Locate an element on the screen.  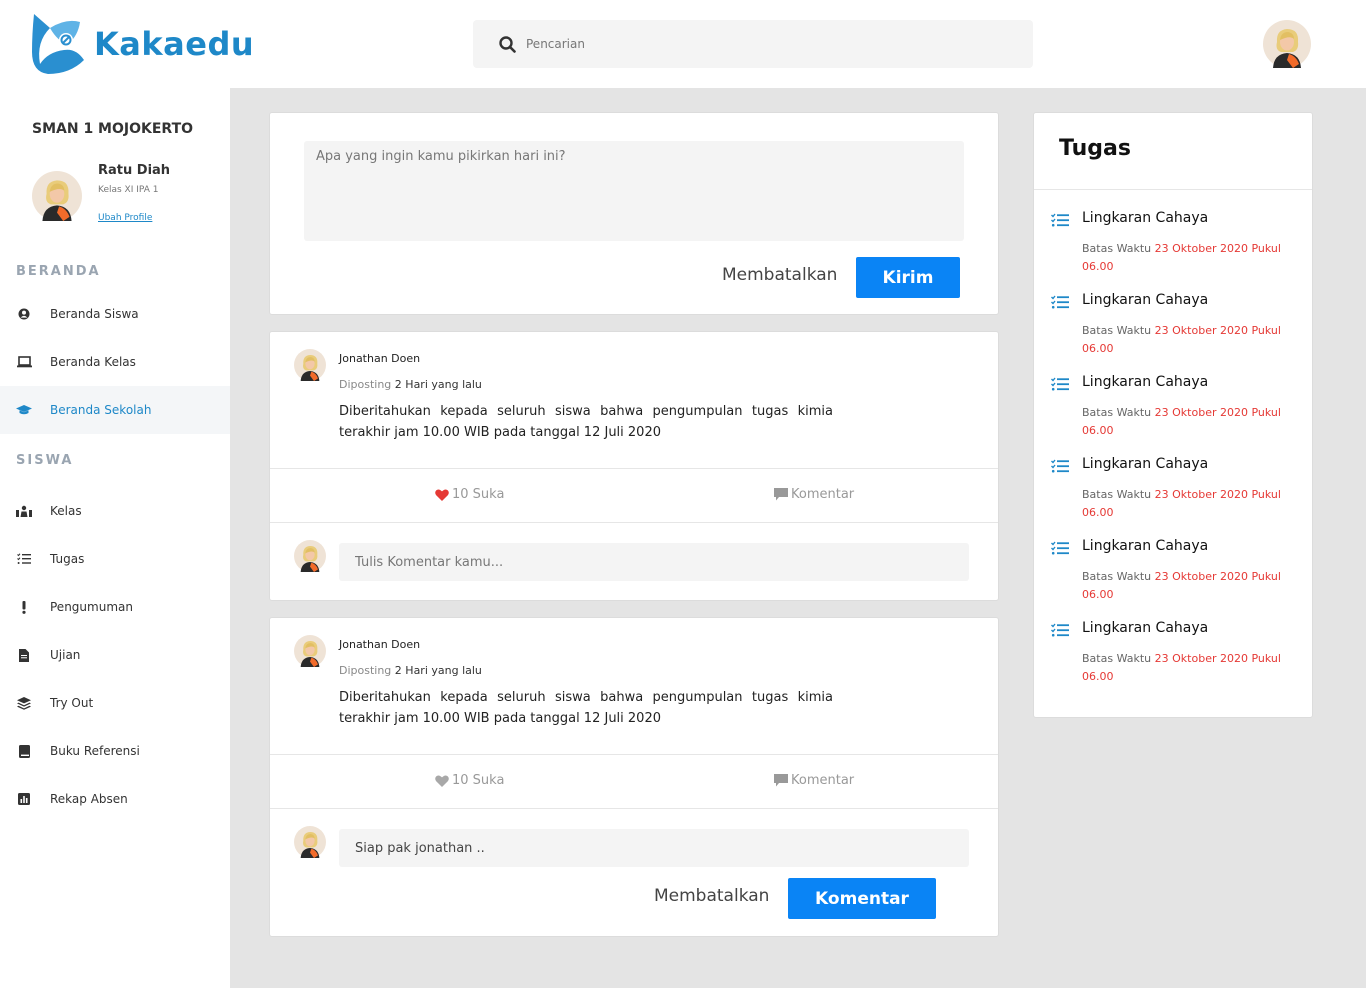
sidebar-item-kelas: Kelas is located at coordinates (115, 511).